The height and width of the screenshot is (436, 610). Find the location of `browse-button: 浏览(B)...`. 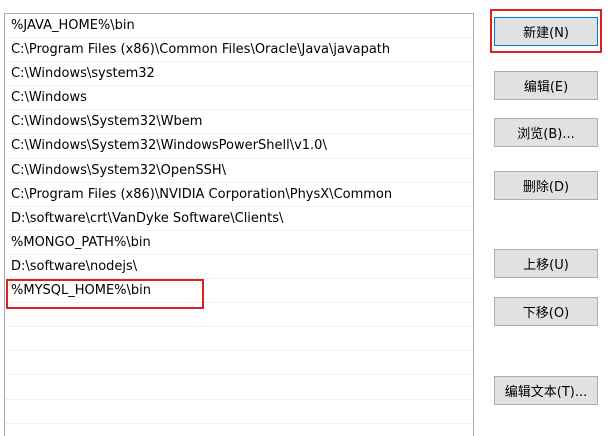

browse-button: 浏览(B)... is located at coordinates (546, 132).